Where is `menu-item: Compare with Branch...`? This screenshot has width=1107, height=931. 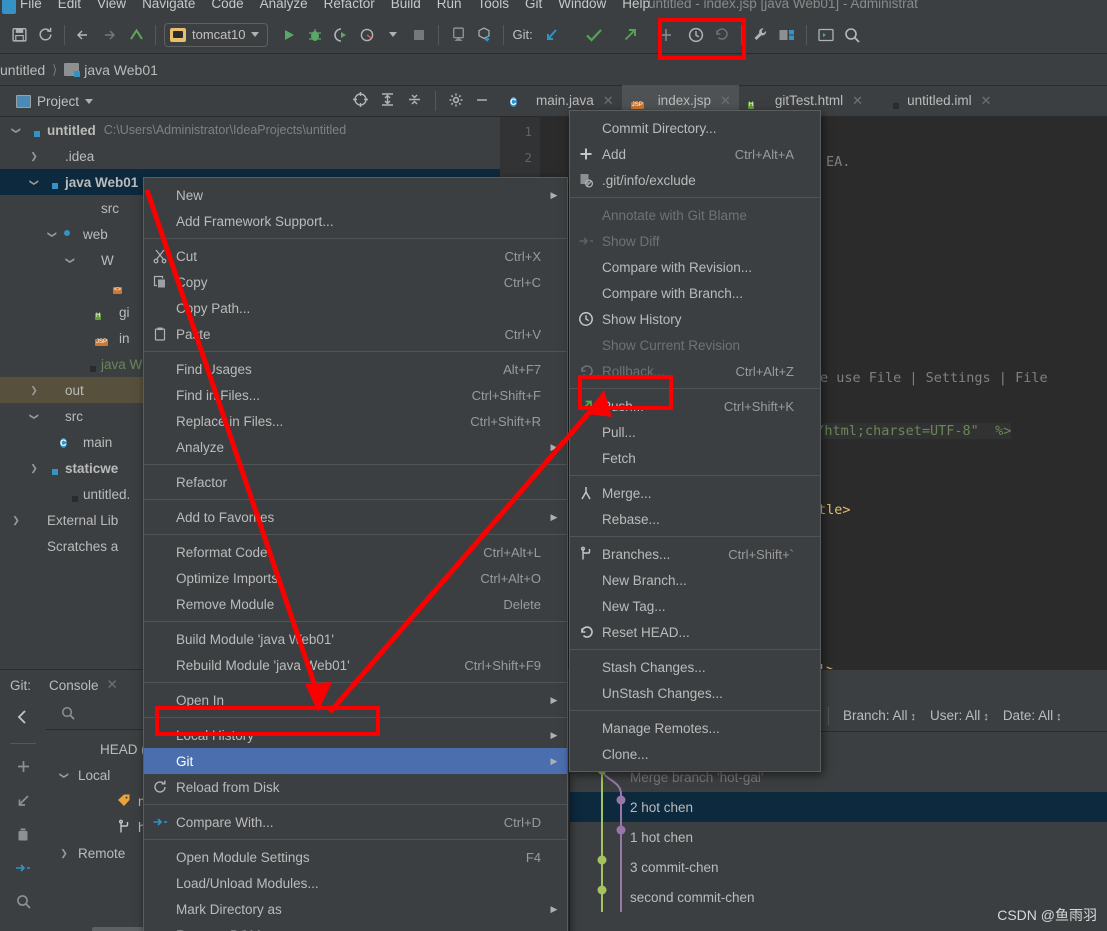
menu-item: Compare with Branch... is located at coordinates (695, 293).